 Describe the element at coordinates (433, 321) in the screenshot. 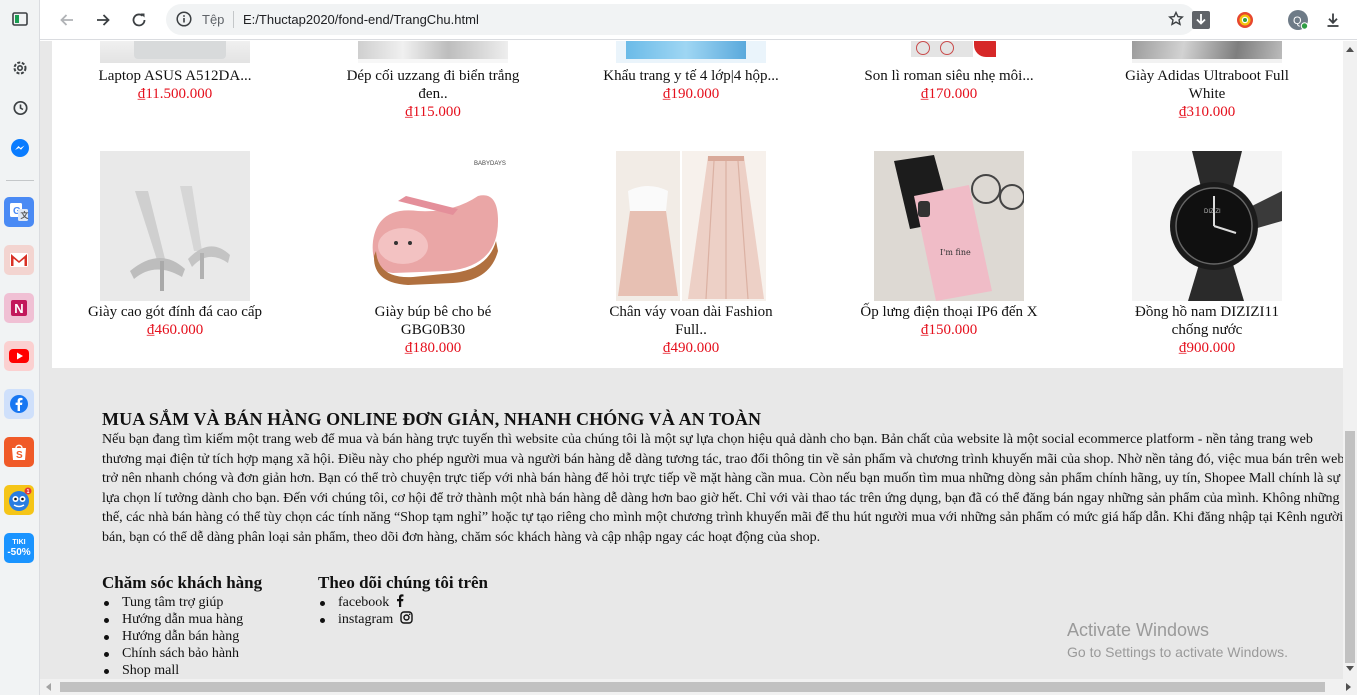

I see `product-name: Giày búp bê cho bé GBG0B30` at that location.